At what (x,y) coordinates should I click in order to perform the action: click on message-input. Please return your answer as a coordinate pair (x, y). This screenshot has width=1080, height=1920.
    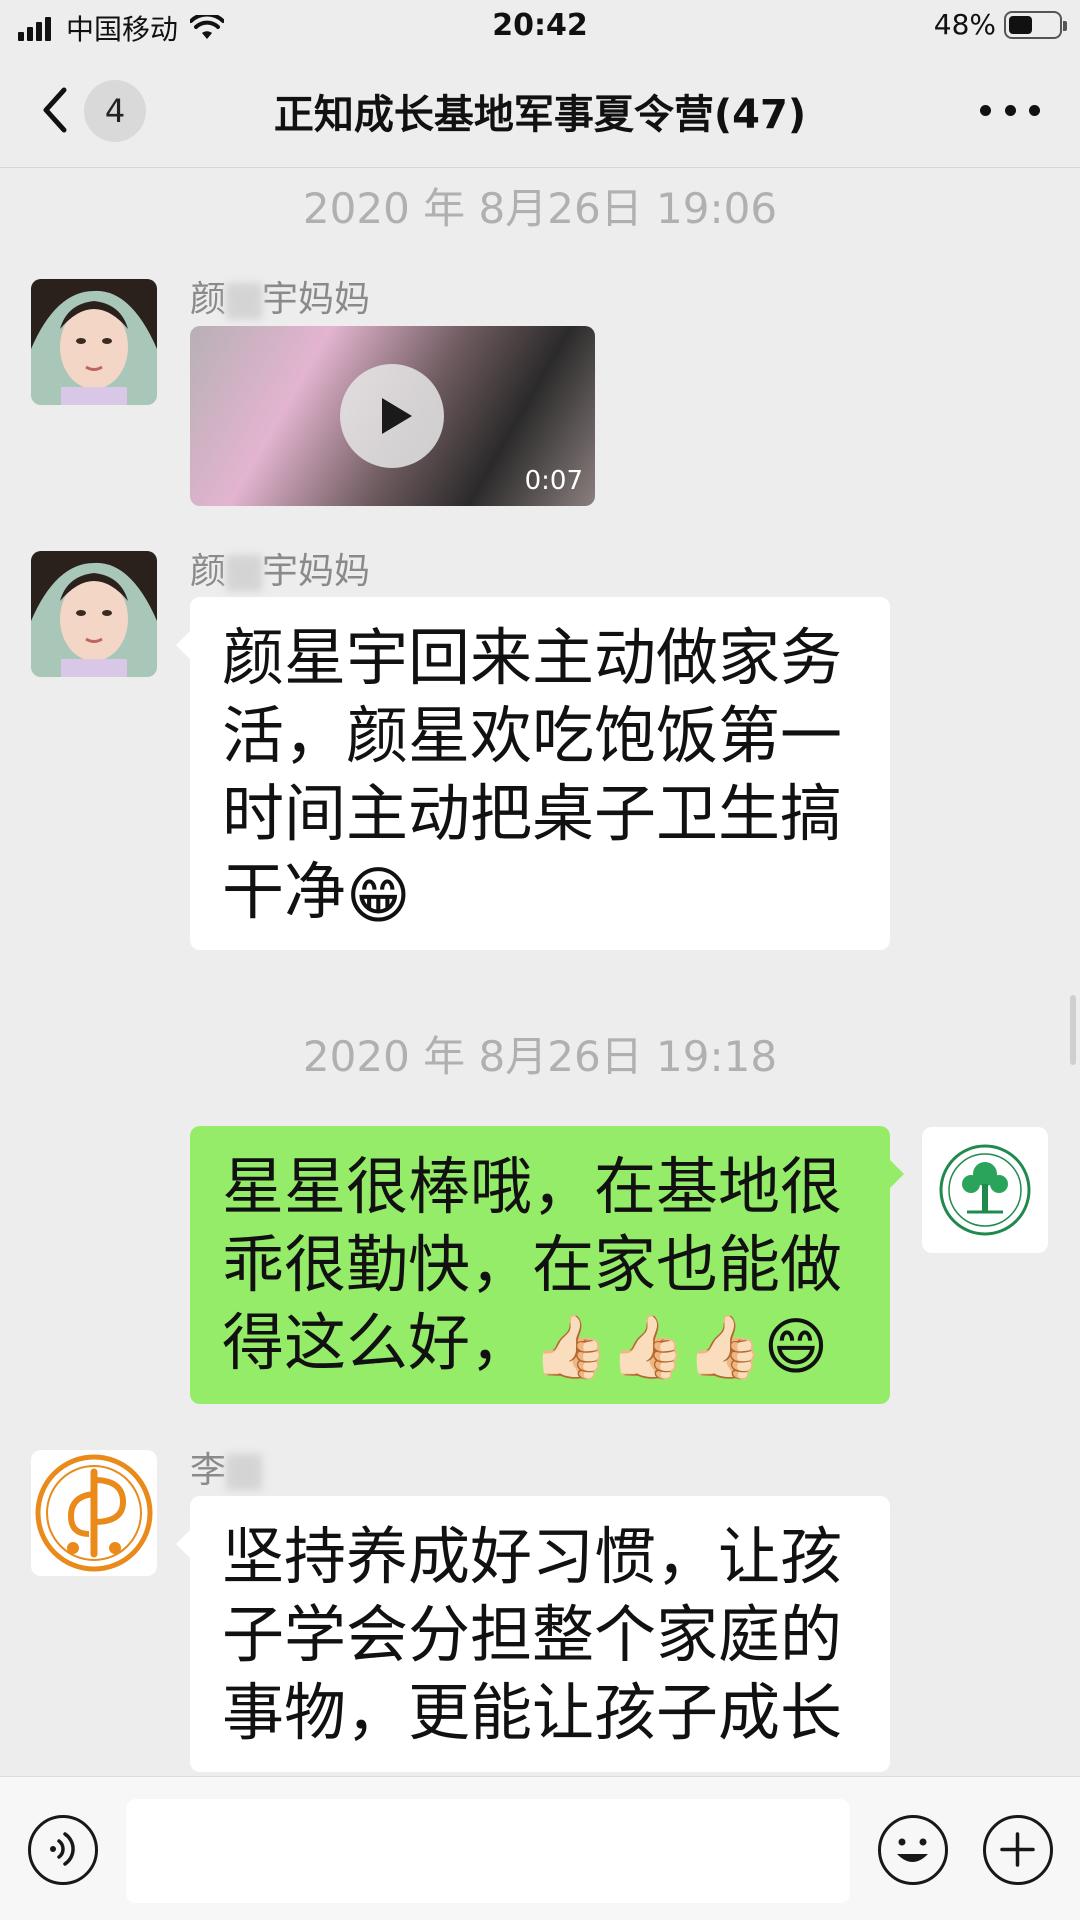
    Looking at the image, I should click on (488, 1851).